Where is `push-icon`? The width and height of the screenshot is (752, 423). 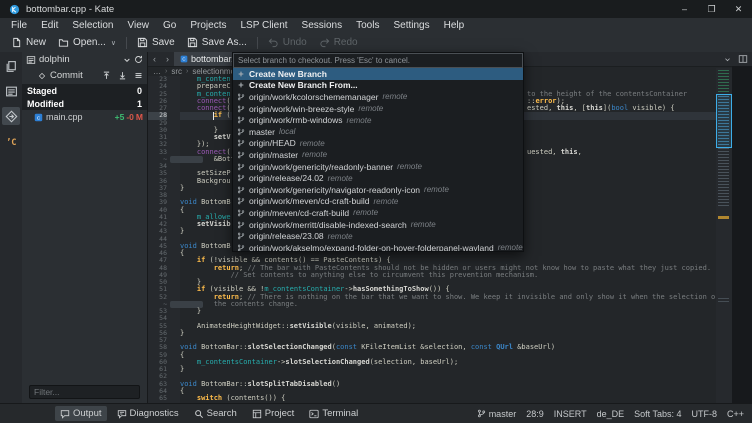
push-icon is located at coordinates (106, 75).